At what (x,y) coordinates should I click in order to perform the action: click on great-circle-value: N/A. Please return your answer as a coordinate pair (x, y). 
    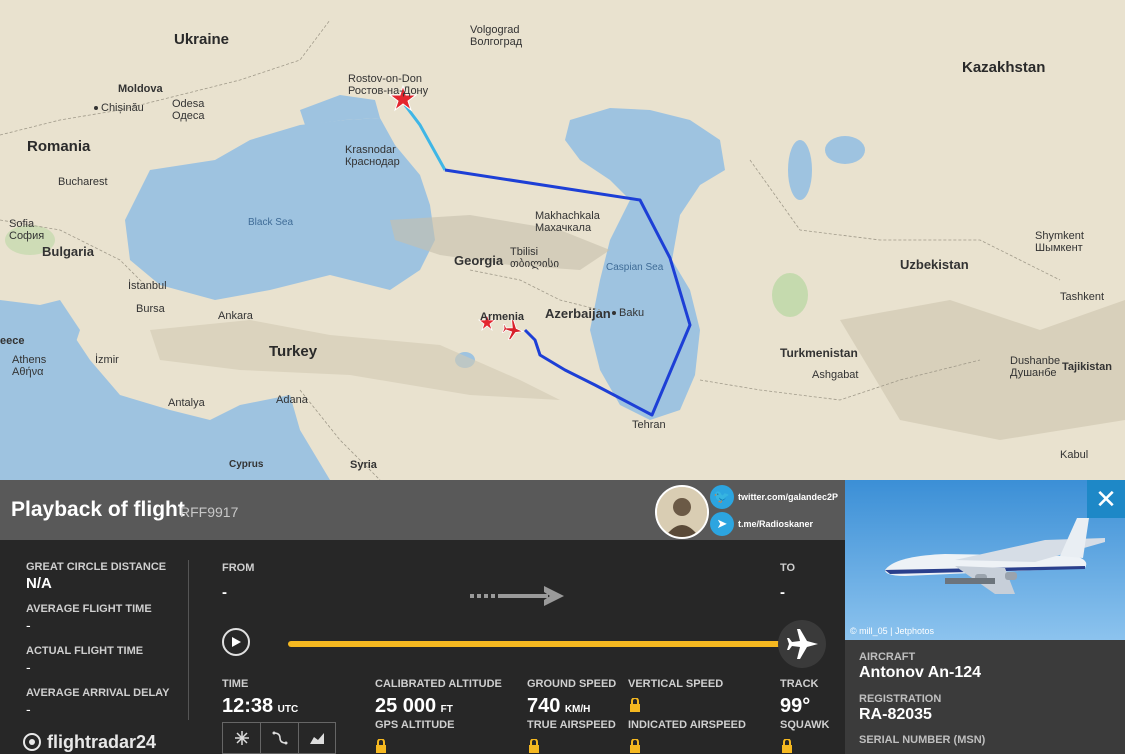
    Looking at the image, I should click on (39, 583).